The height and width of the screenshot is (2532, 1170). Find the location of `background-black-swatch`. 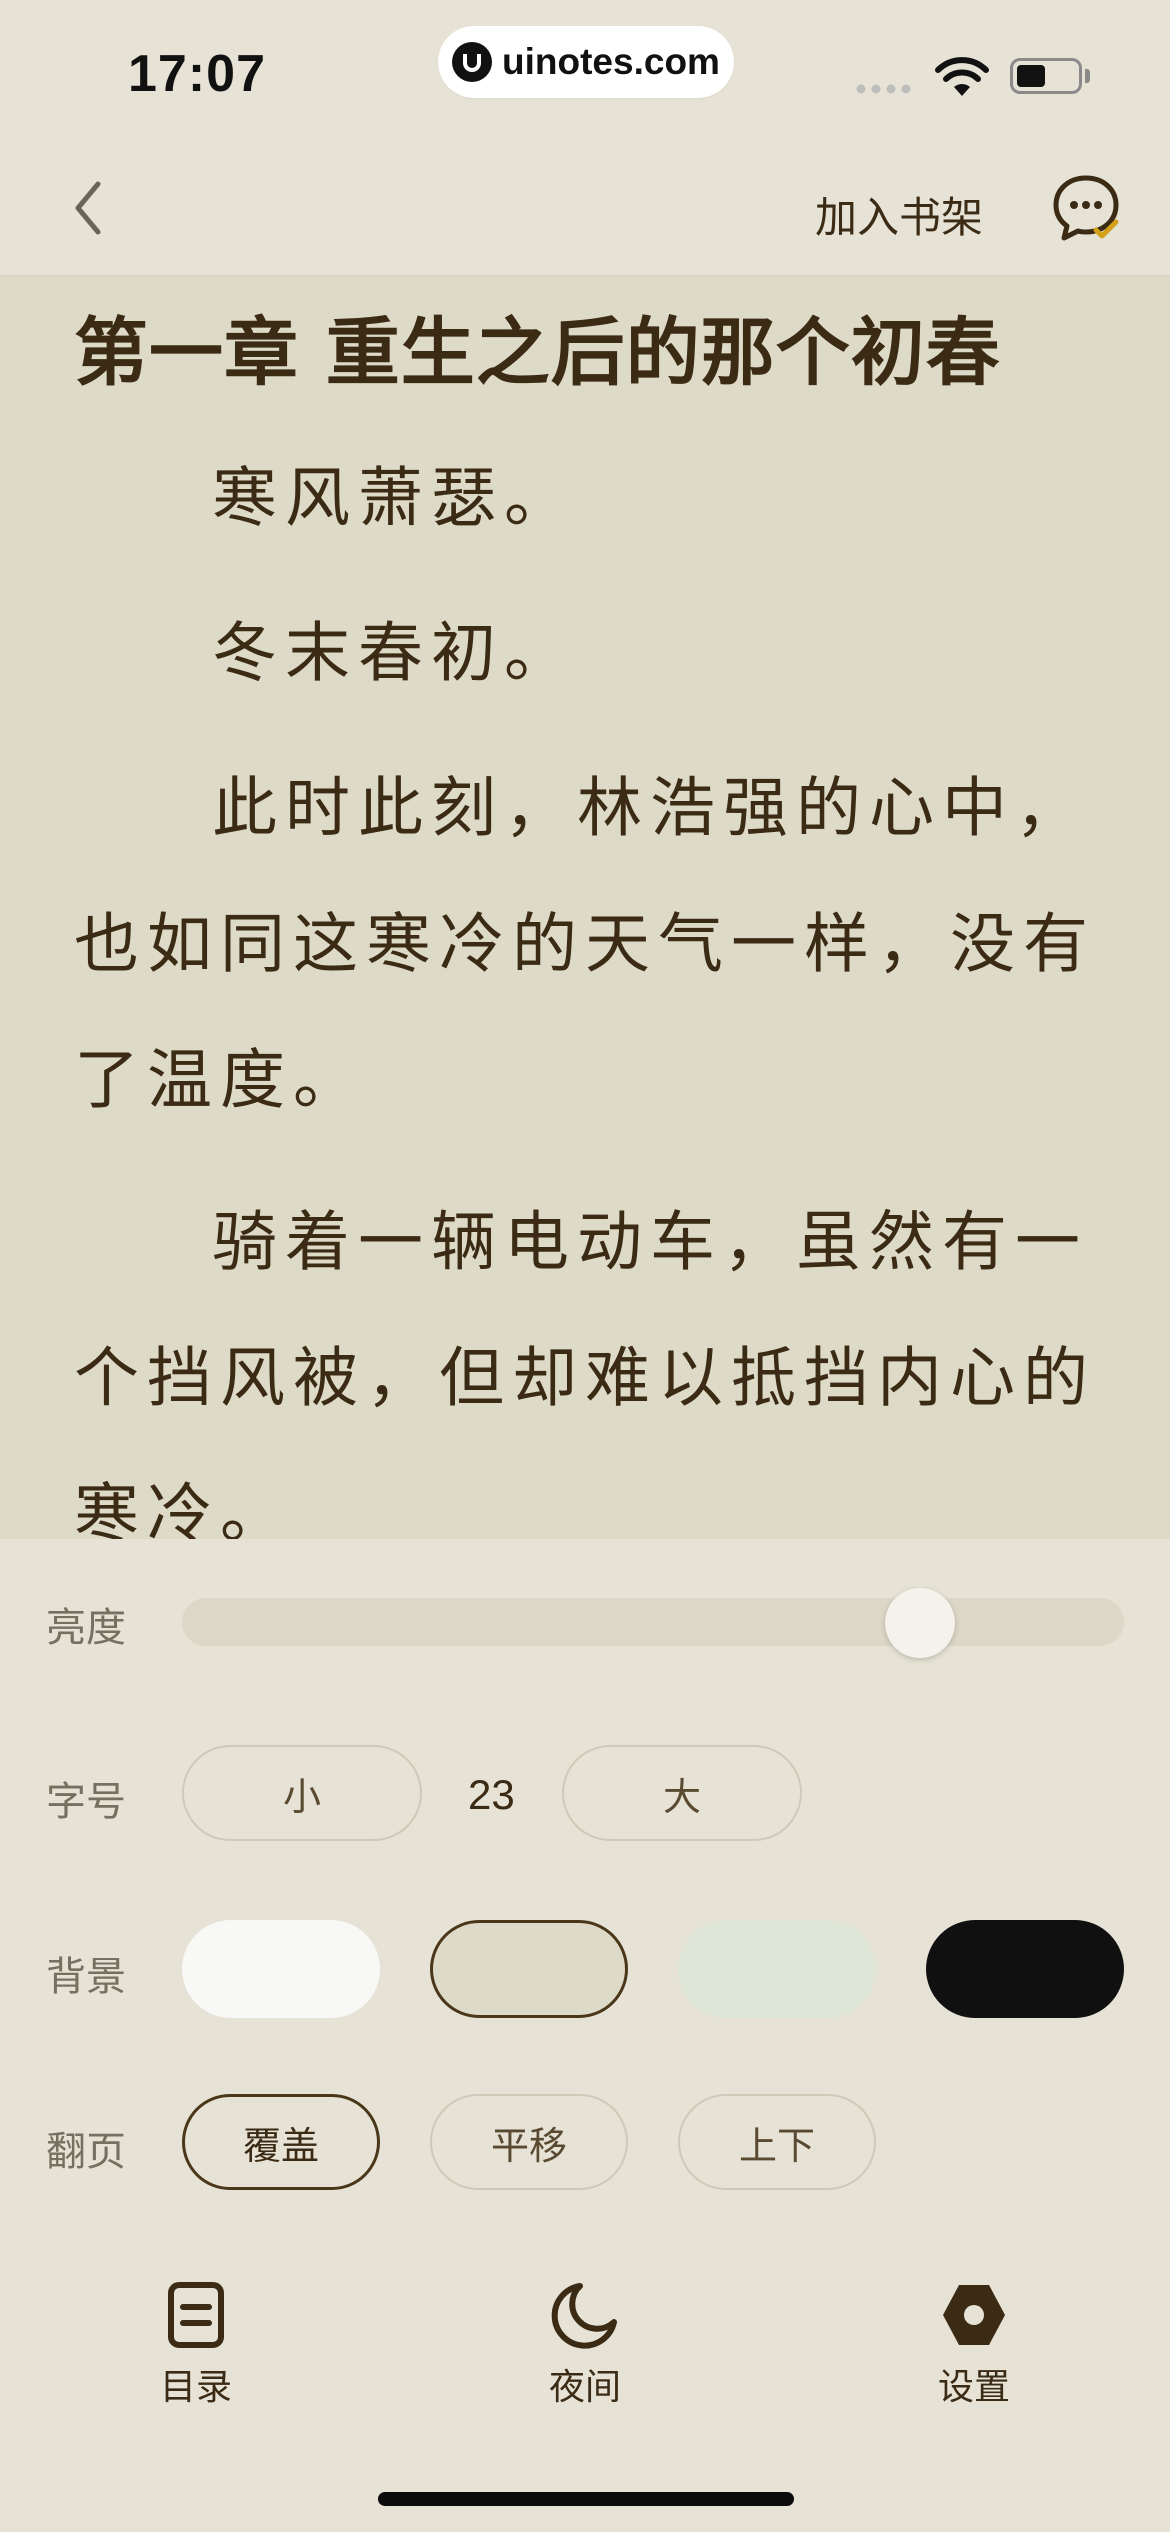

background-black-swatch is located at coordinates (1025, 1969).